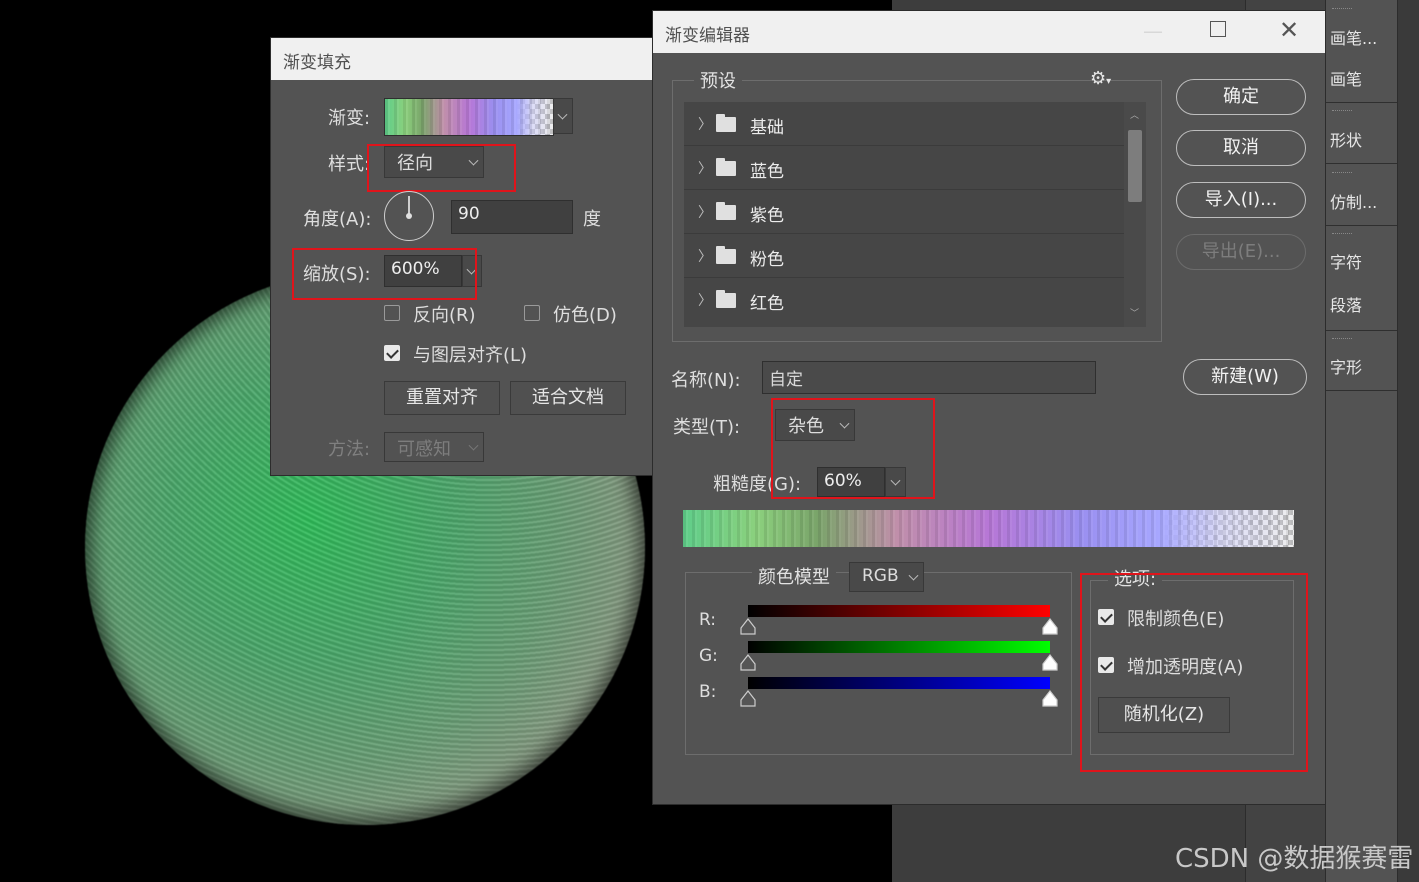 The image size is (1419, 882). I want to click on scroll-down-icon: ﹀, so click(1134, 312).